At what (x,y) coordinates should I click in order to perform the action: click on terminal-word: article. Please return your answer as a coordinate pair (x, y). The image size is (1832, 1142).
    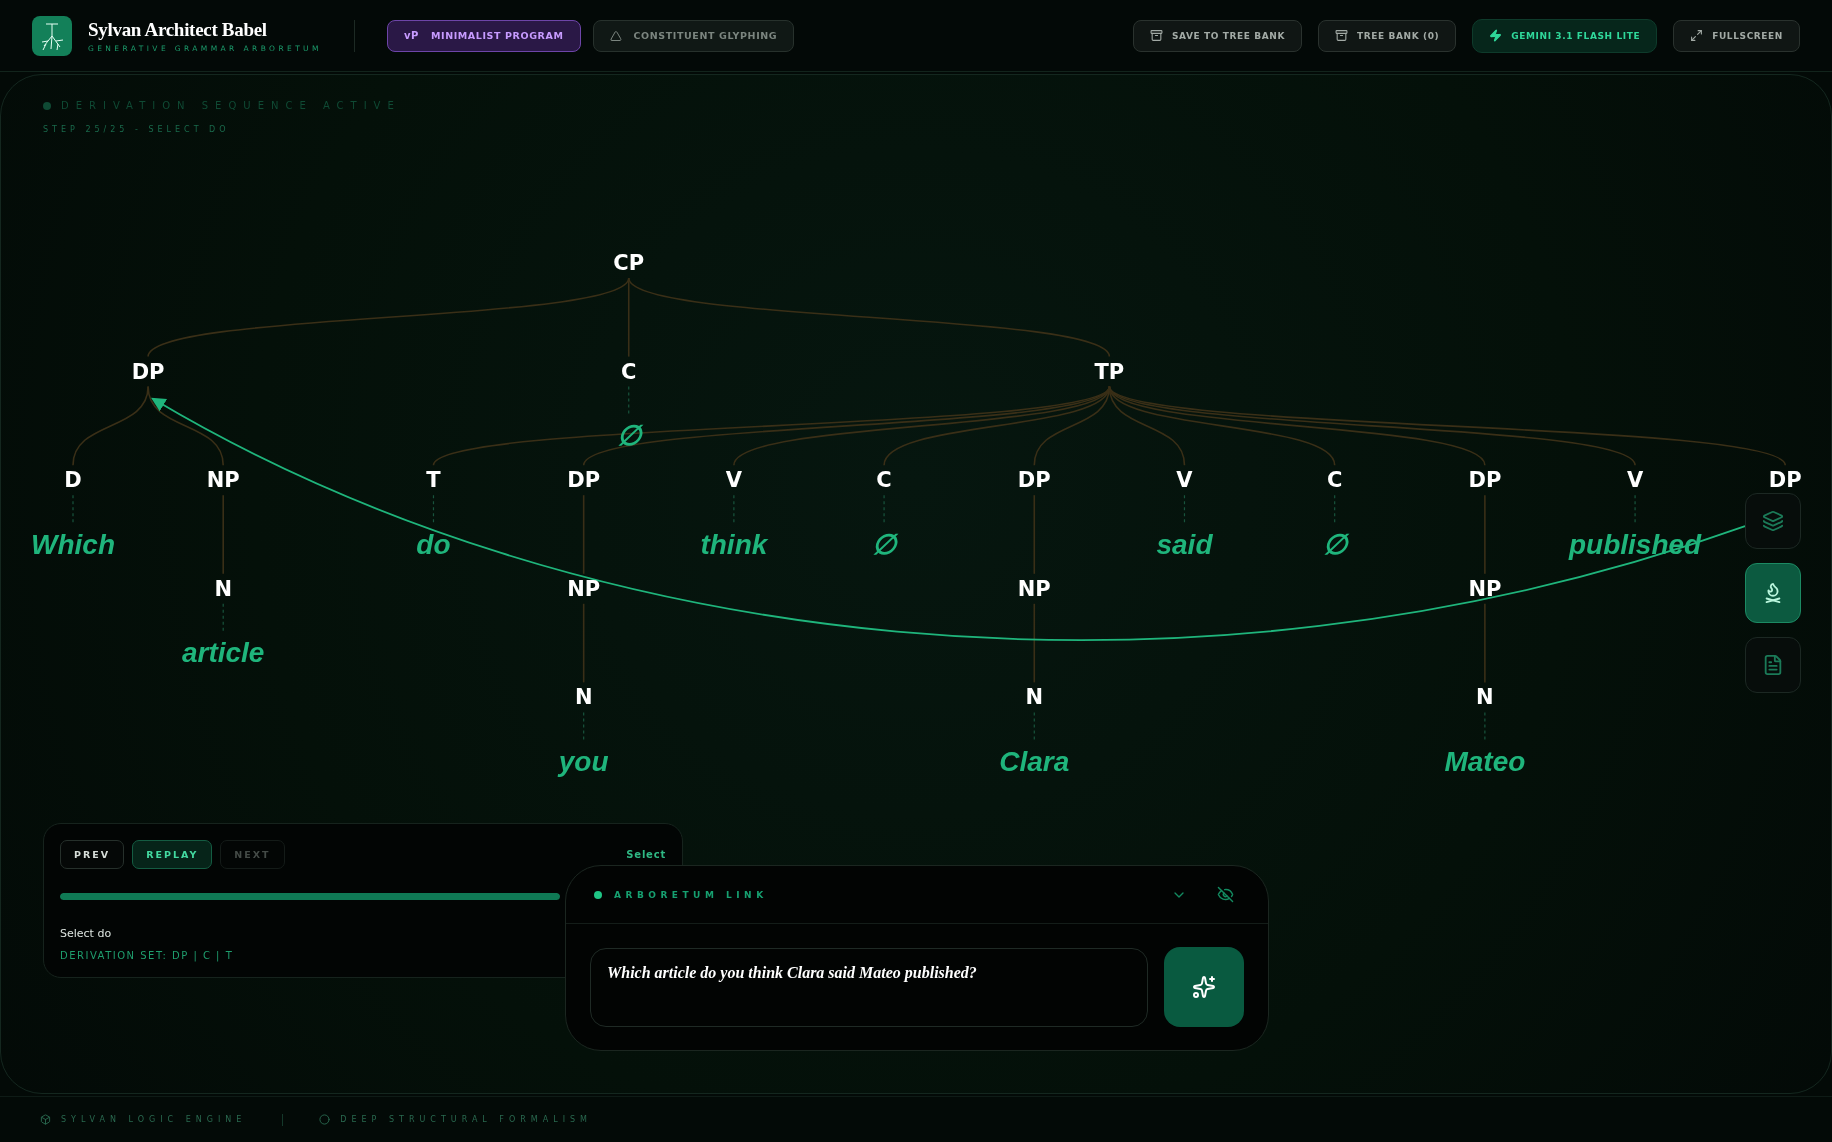
    Looking at the image, I should click on (223, 653).